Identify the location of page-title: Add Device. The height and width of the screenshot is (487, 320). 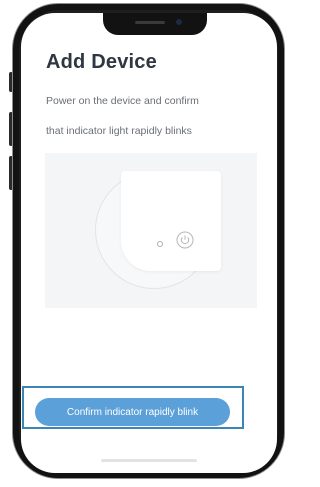
(101, 62).